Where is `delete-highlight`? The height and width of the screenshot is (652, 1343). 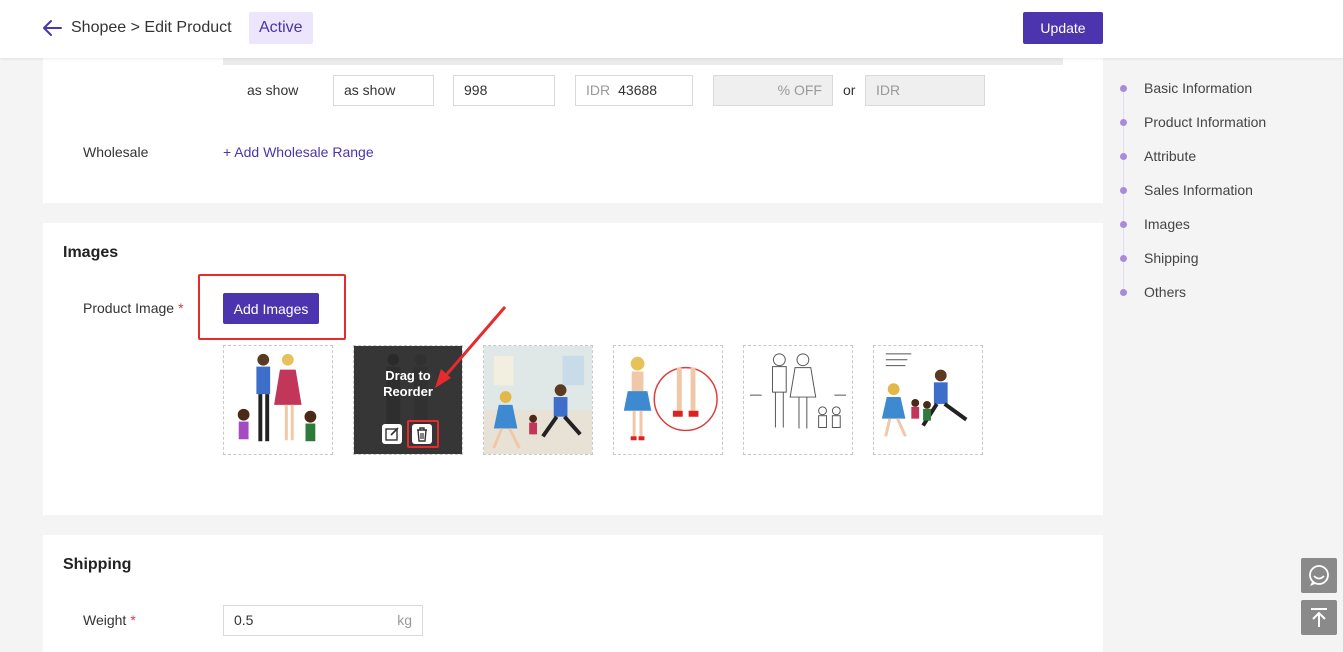 delete-highlight is located at coordinates (423, 434).